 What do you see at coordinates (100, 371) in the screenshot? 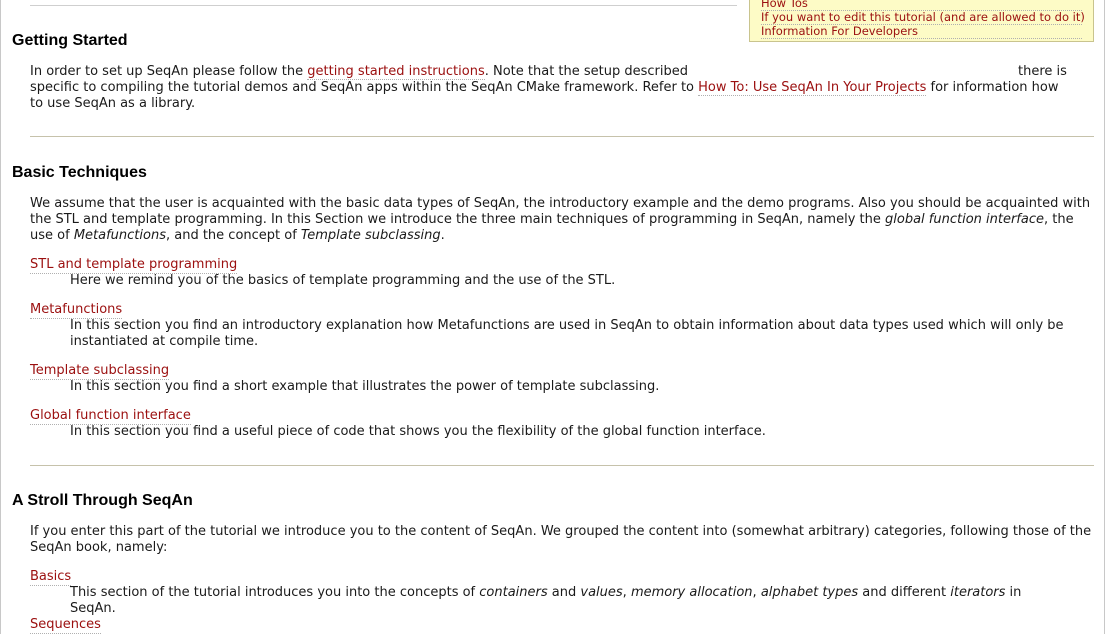
I see `template-subclassing-link: Template subclassing` at bounding box center [100, 371].